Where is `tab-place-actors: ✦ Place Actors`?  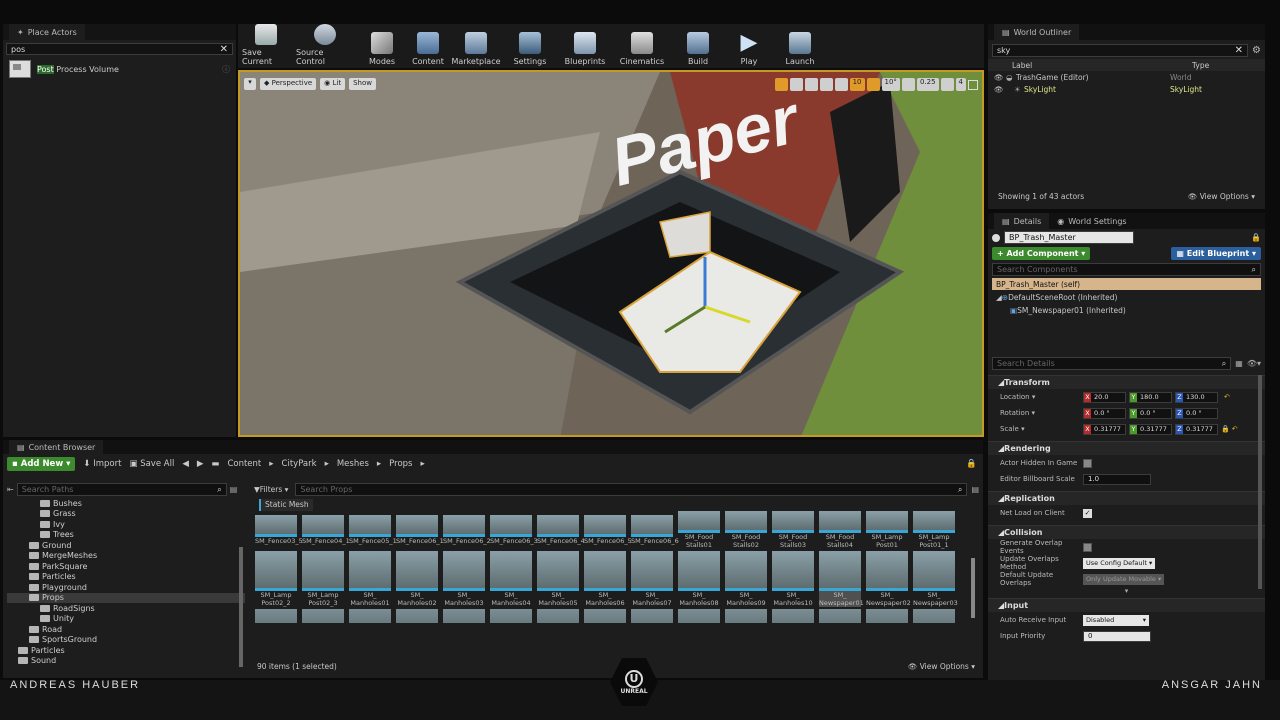
tab-place-actors: ✦ Place Actors is located at coordinates (47, 32).